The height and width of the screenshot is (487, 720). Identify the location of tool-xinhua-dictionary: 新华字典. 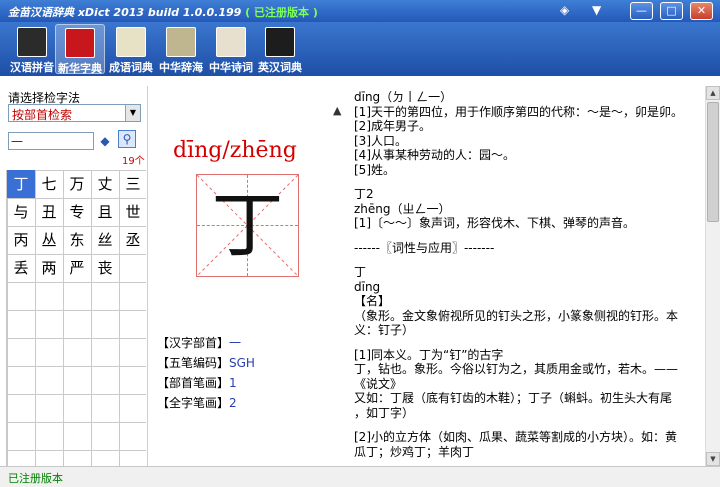
(80, 49).